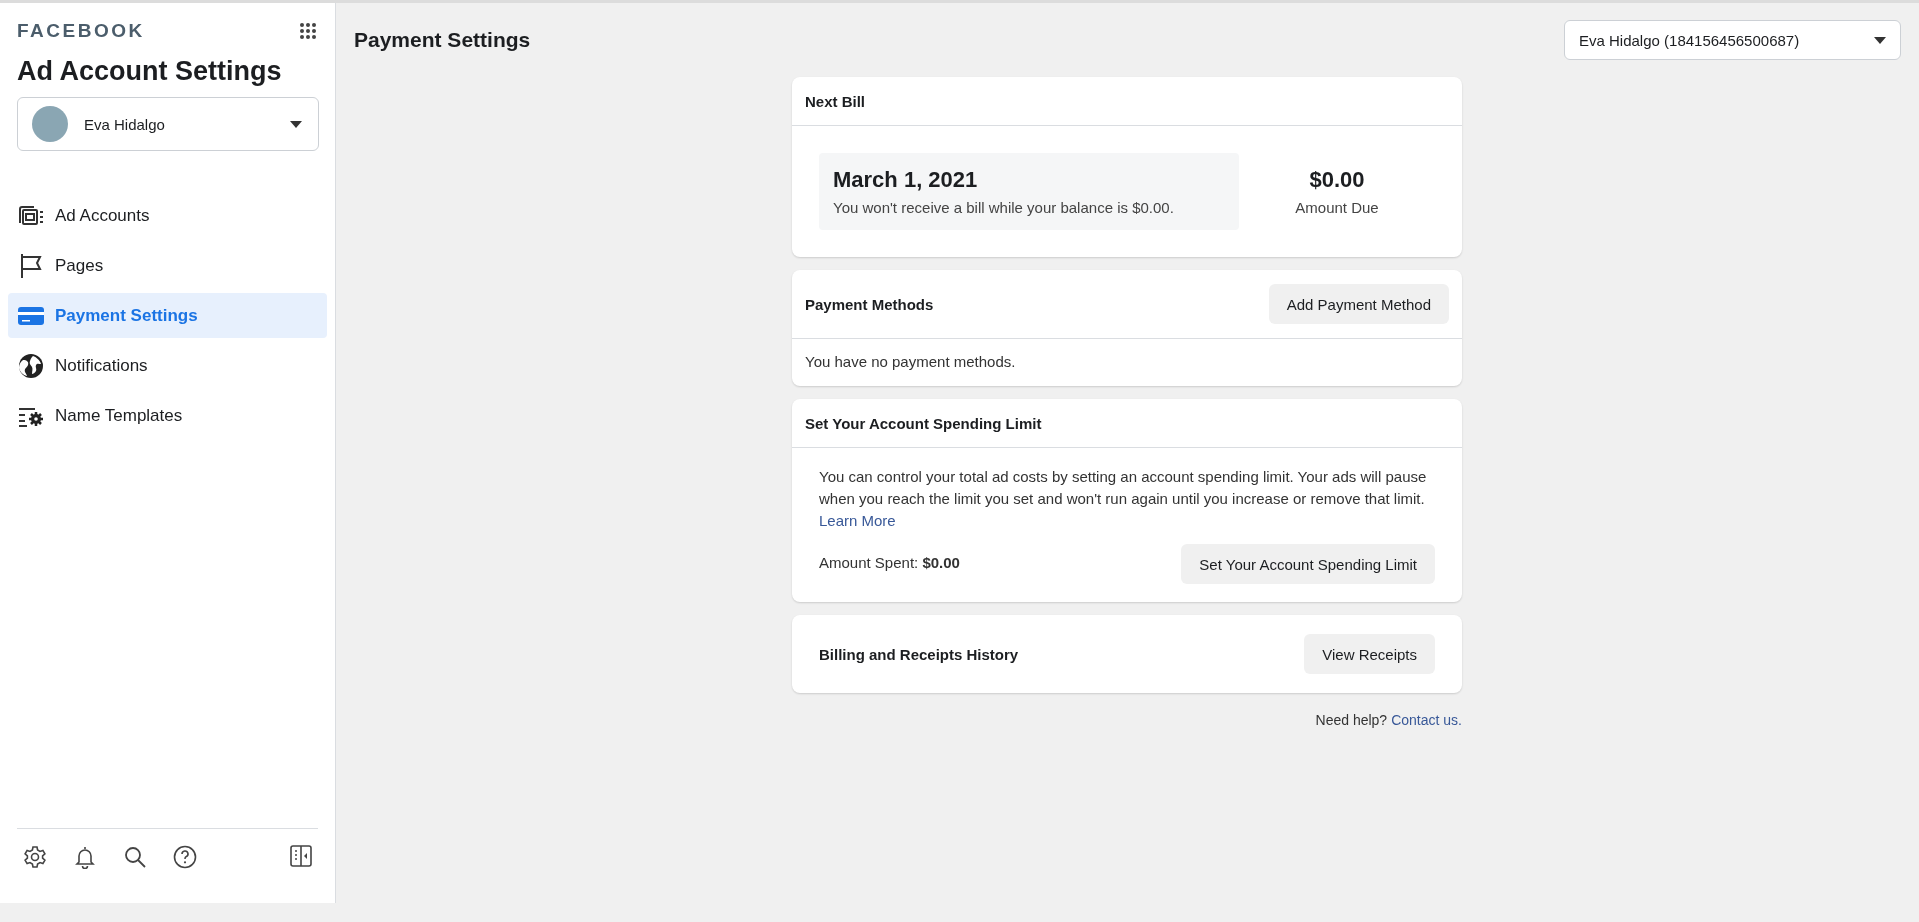 Image resolution: width=1919 pixels, height=922 pixels. What do you see at coordinates (1732, 40) in the screenshot?
I see `account-dropdown: Eva Hidalgo (184156456500687)` at bounding box center [1732, 40].